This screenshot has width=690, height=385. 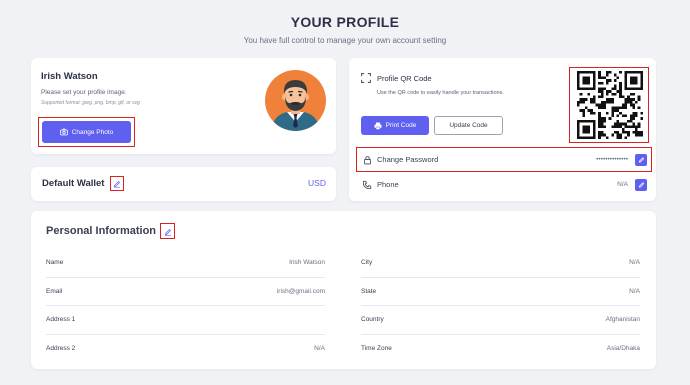 What do you see at coordinates (504, 184) in the screenshot?
I see `phone-row: Phone N/A` at bounding box center [504, 184].